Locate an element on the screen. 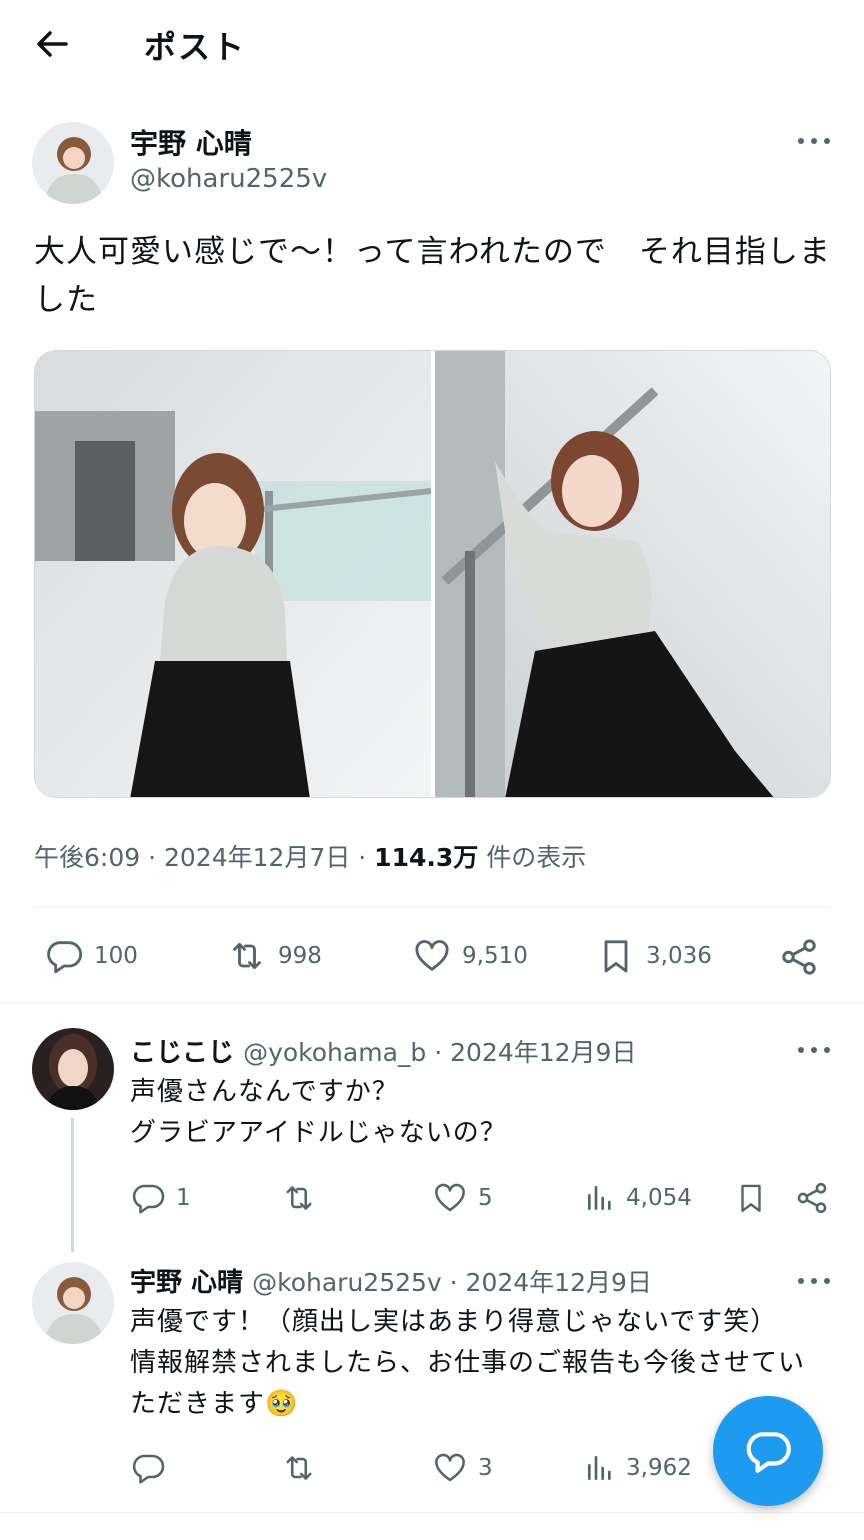 Image resolution: width=864 pixels, height=1540 pixels. post-meta: 午後6:09 · 2024年12月7日 · 114.3万 件の表示 is located at coordinates (310, 856).